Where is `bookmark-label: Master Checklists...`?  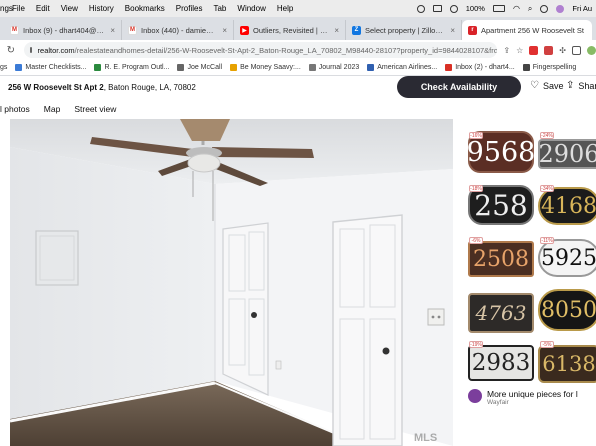 bookmark-label: Master Checklists... is located at coordinates (56, 67).